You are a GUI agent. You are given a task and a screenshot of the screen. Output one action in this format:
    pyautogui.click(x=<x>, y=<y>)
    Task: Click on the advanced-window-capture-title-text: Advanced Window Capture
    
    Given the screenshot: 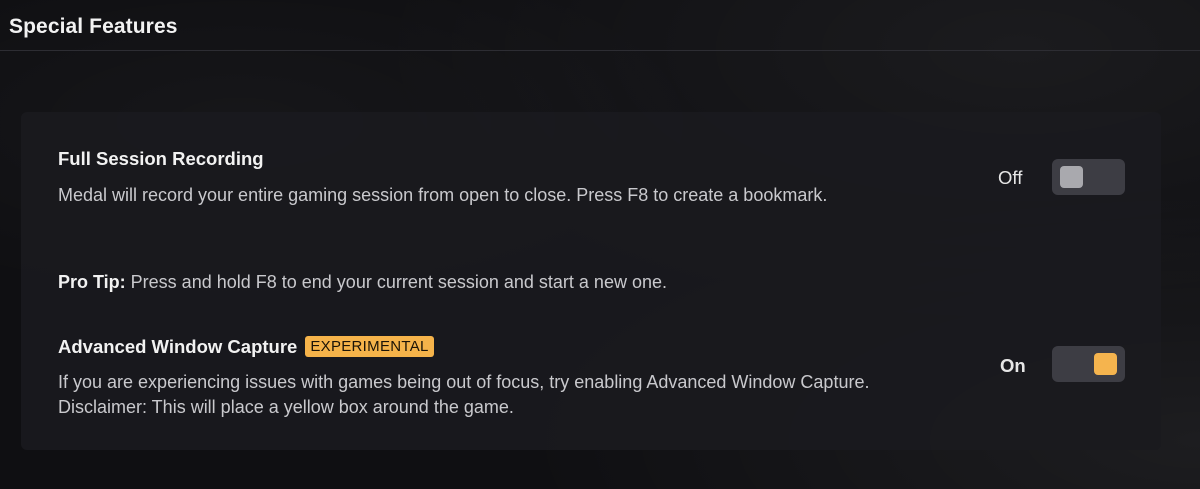 What is the action you would take?
    pyautogui.click(x=178, y=346)
    